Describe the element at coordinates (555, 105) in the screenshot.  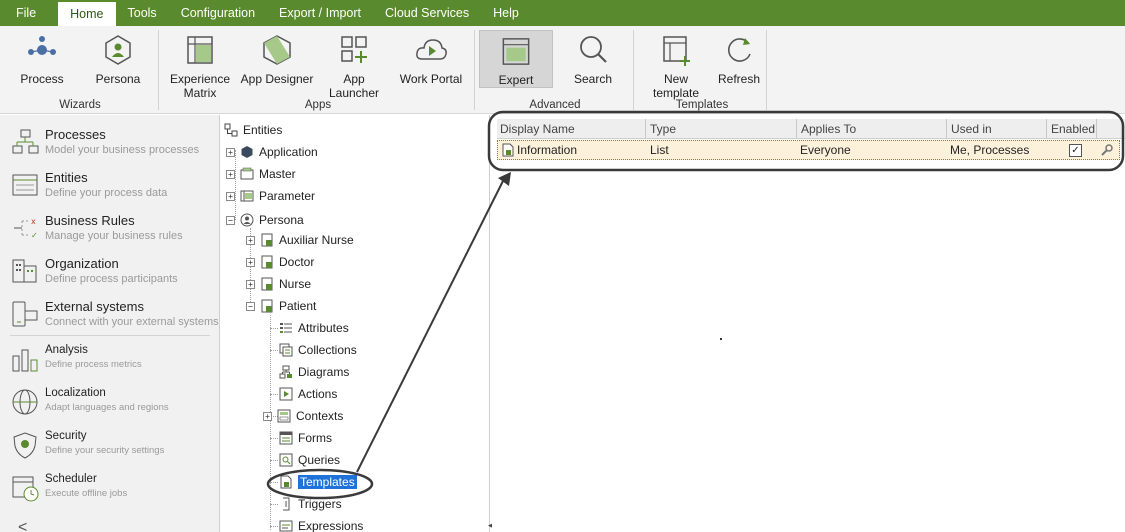
I see `group-label-advanced: Advanced` at that location.